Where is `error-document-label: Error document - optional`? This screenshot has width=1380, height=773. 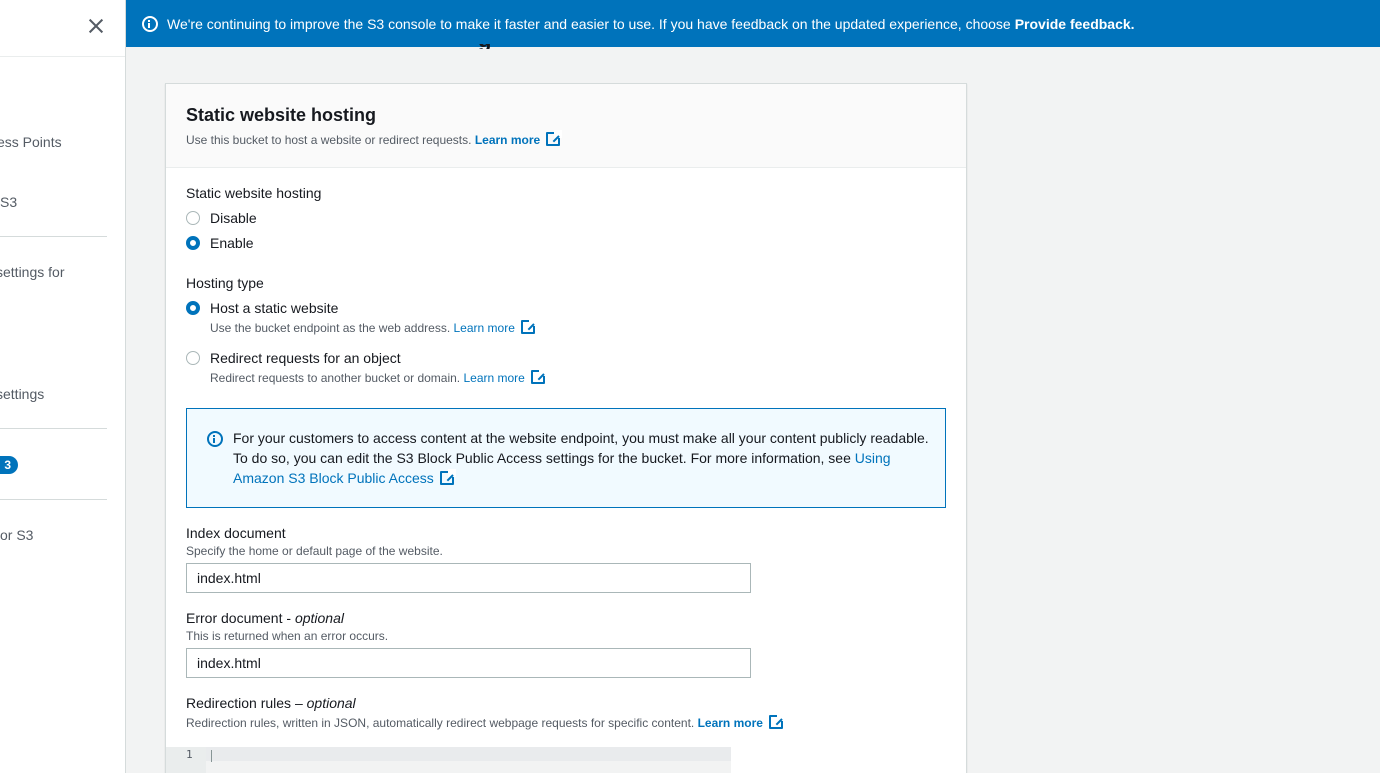 error-document-label: Error document - optional is located at coordinates (265, 618).